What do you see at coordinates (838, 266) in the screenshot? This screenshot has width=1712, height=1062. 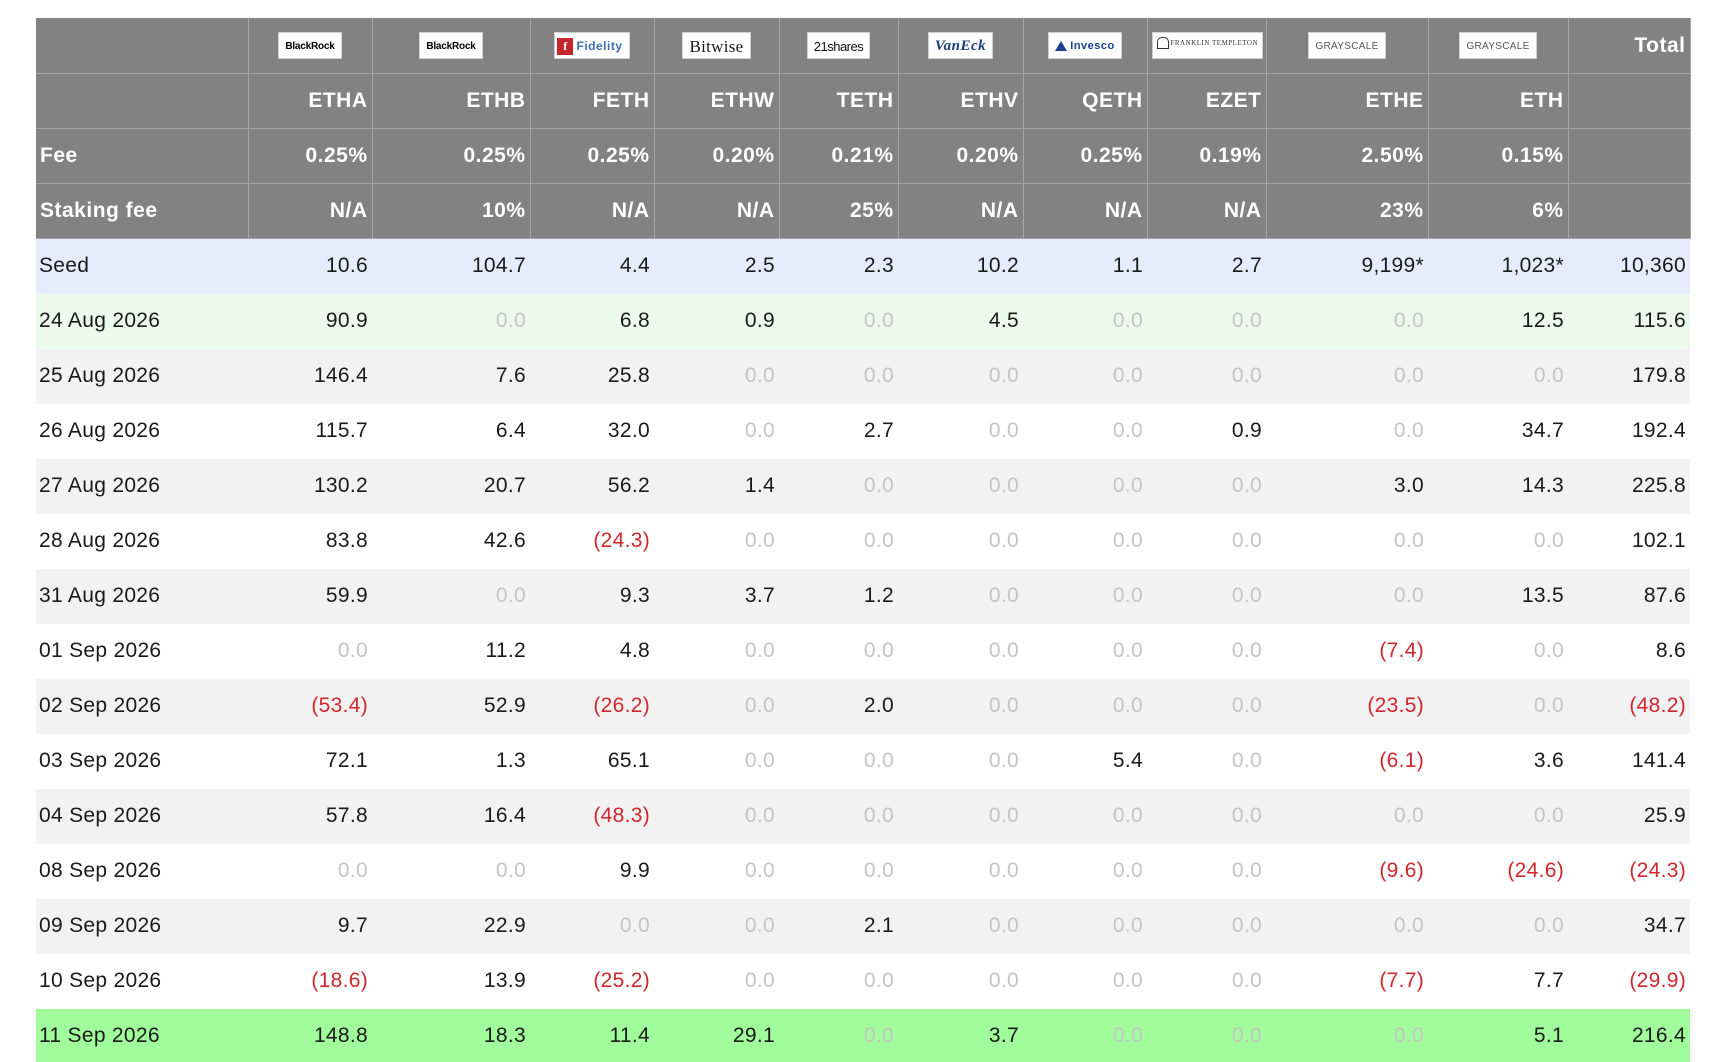 I see `flow-value-cell: 2.3` at bounding box center [838, 266].